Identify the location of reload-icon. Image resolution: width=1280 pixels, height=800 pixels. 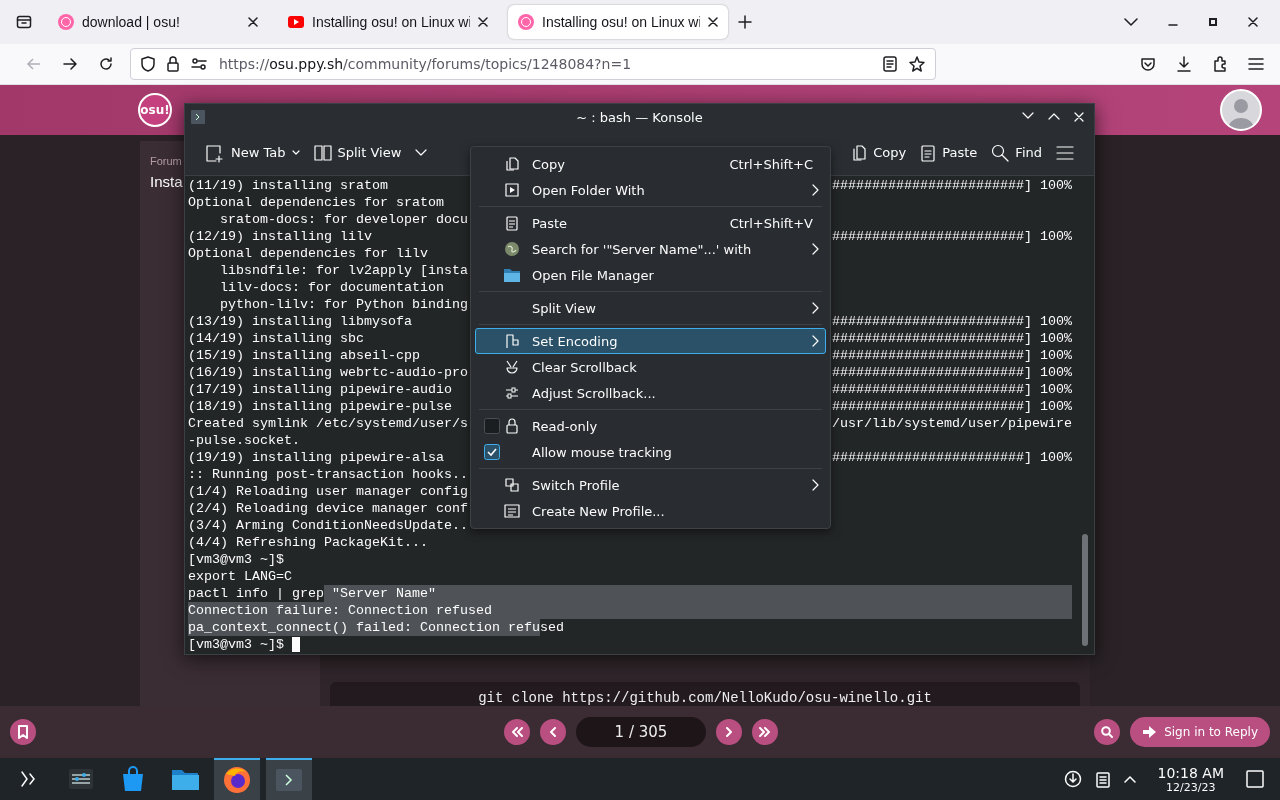
(106, 64).